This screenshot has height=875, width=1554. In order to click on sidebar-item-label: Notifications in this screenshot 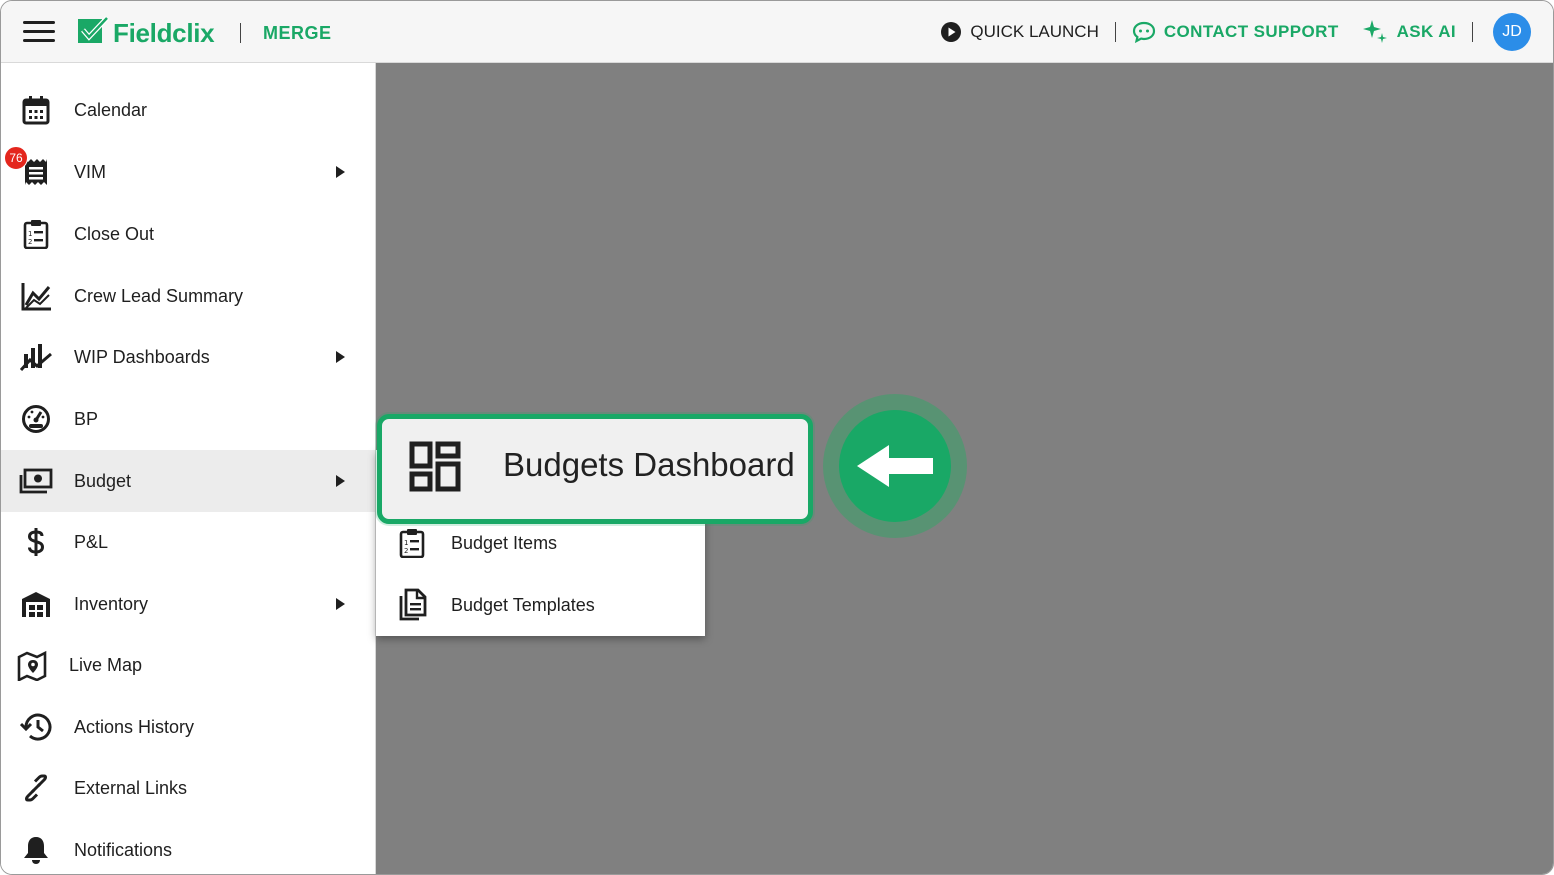, I will do `click(123, 849)`.